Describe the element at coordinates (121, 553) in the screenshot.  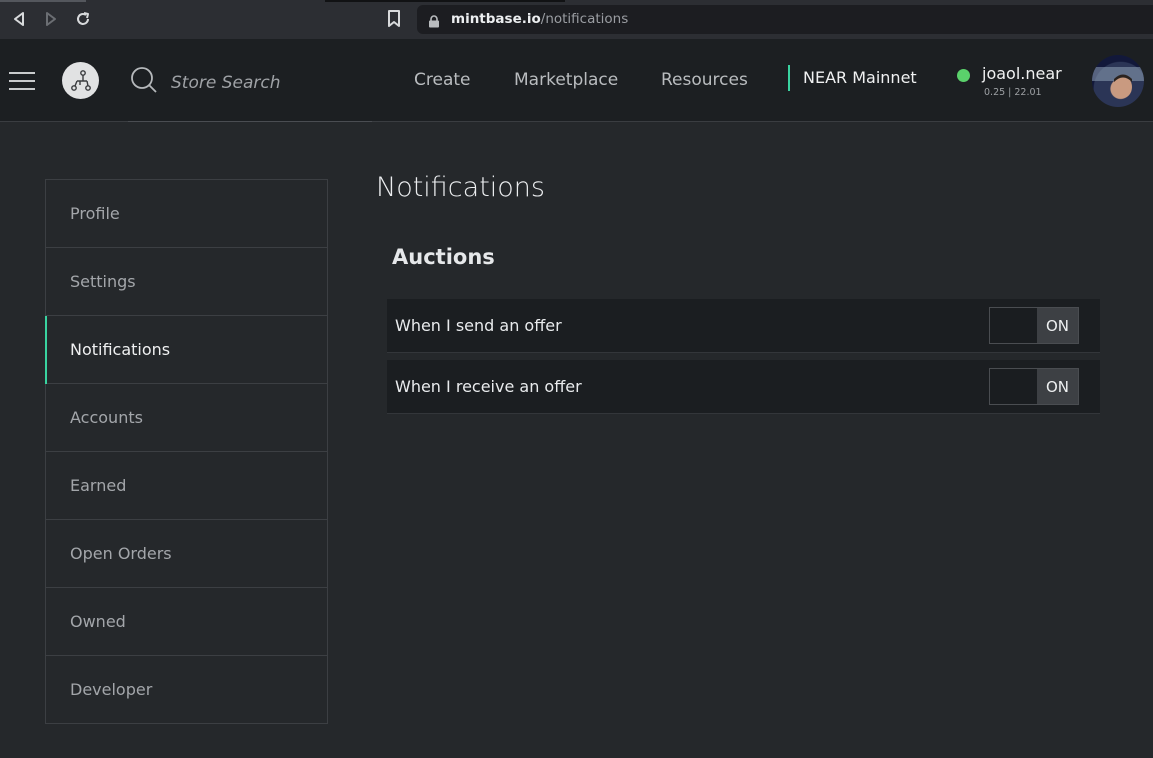
I see `sidebar-item-label: Open Orders` at that location.